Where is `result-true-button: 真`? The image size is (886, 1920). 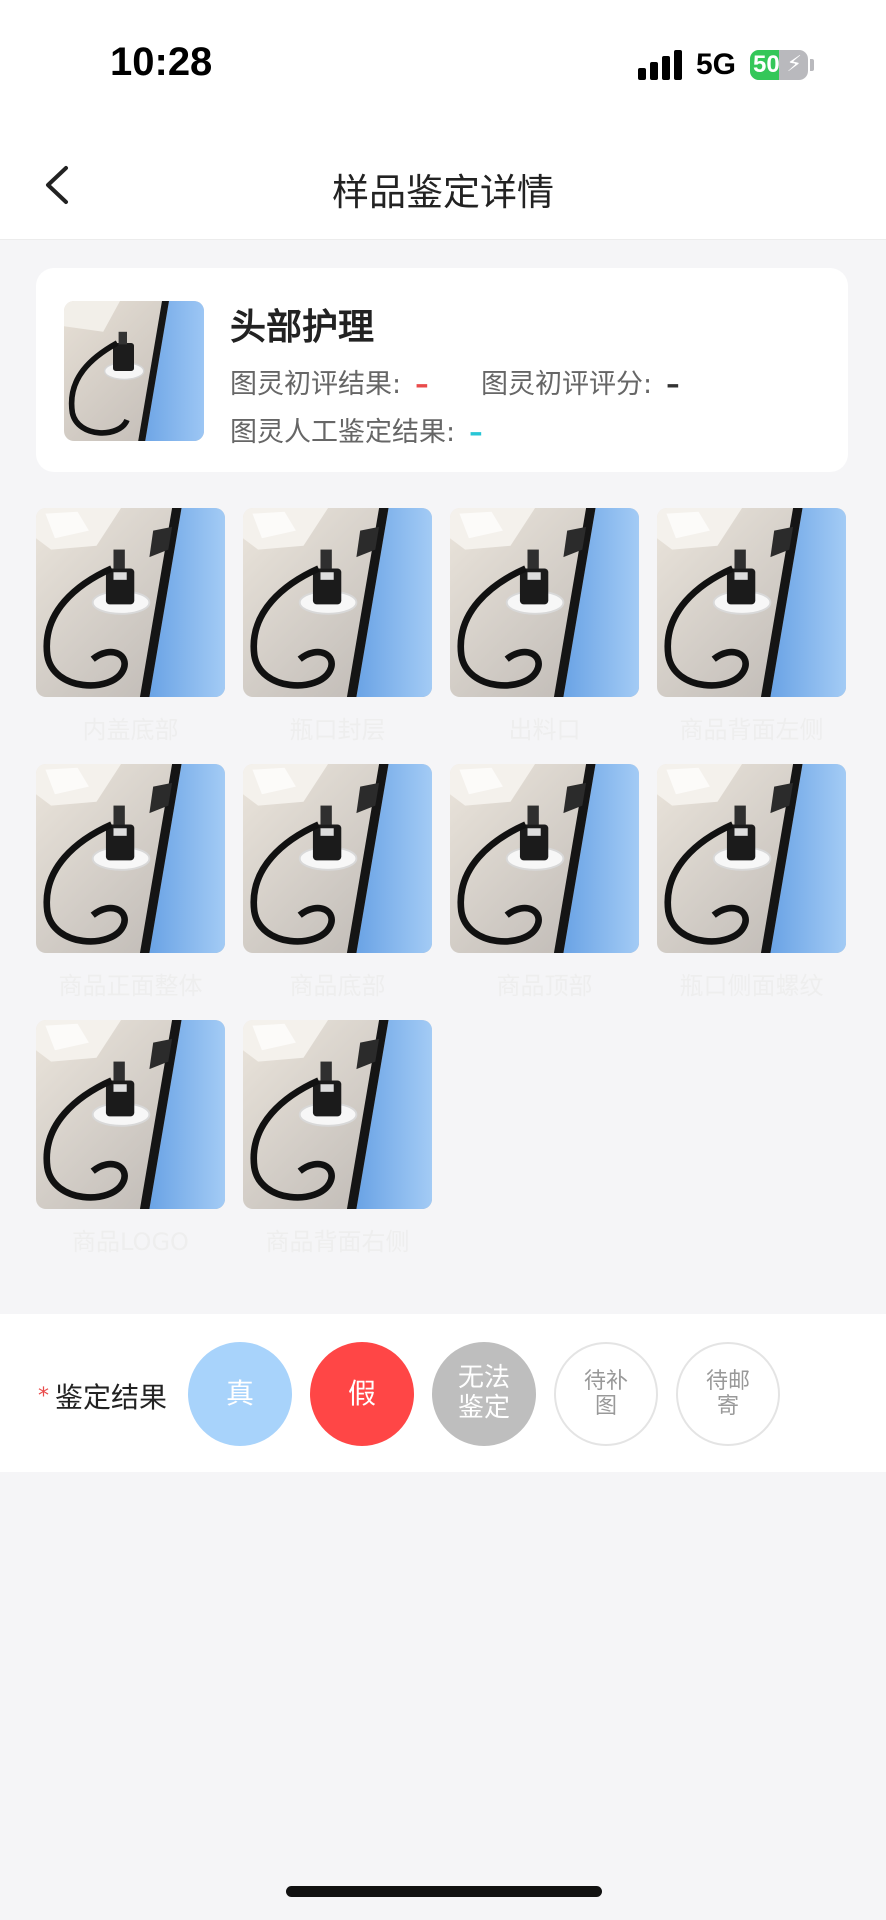 result-true-button: 真 is located at coordinates (240, 1394).